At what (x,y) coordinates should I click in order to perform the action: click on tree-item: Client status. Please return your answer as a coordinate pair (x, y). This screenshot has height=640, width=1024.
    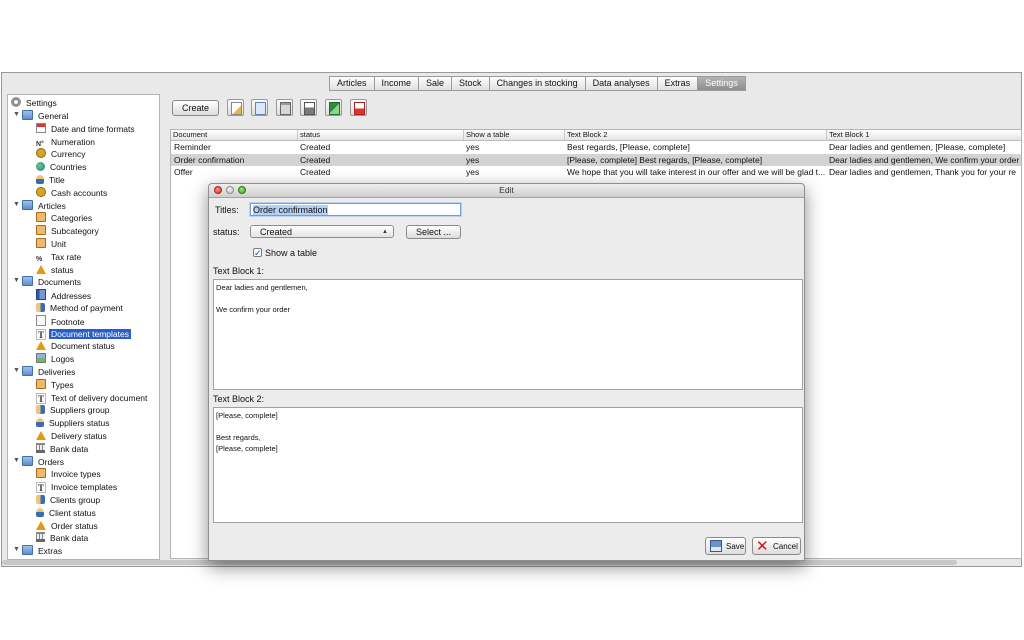
    Looking at the image, I should click on (67, 513).